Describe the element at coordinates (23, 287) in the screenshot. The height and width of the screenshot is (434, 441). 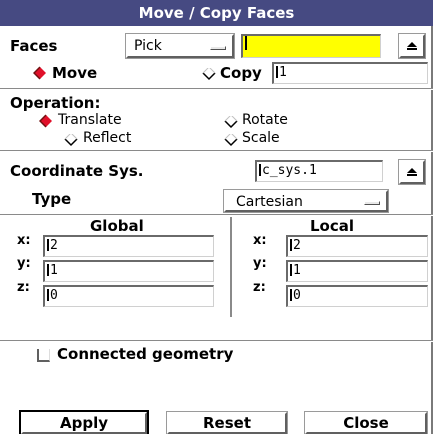
I see `global-z-label: z:` at that location.